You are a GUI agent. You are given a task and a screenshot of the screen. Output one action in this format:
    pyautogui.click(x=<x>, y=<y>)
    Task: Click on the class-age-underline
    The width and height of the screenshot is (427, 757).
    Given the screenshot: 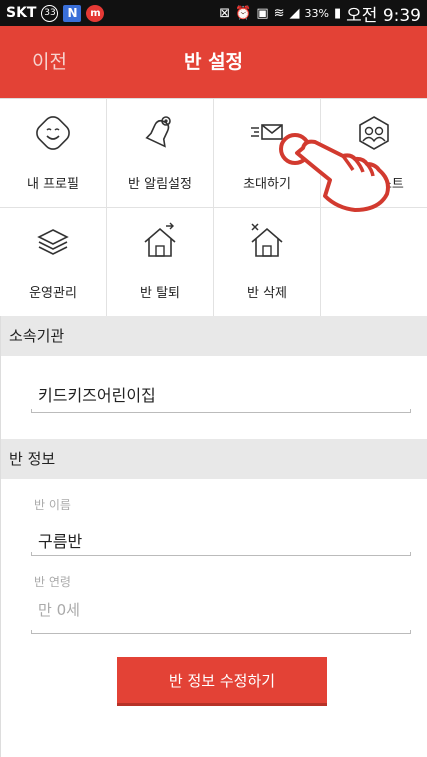 What is the action you would take?
    pyautogui.click(x=221, y=632)
    